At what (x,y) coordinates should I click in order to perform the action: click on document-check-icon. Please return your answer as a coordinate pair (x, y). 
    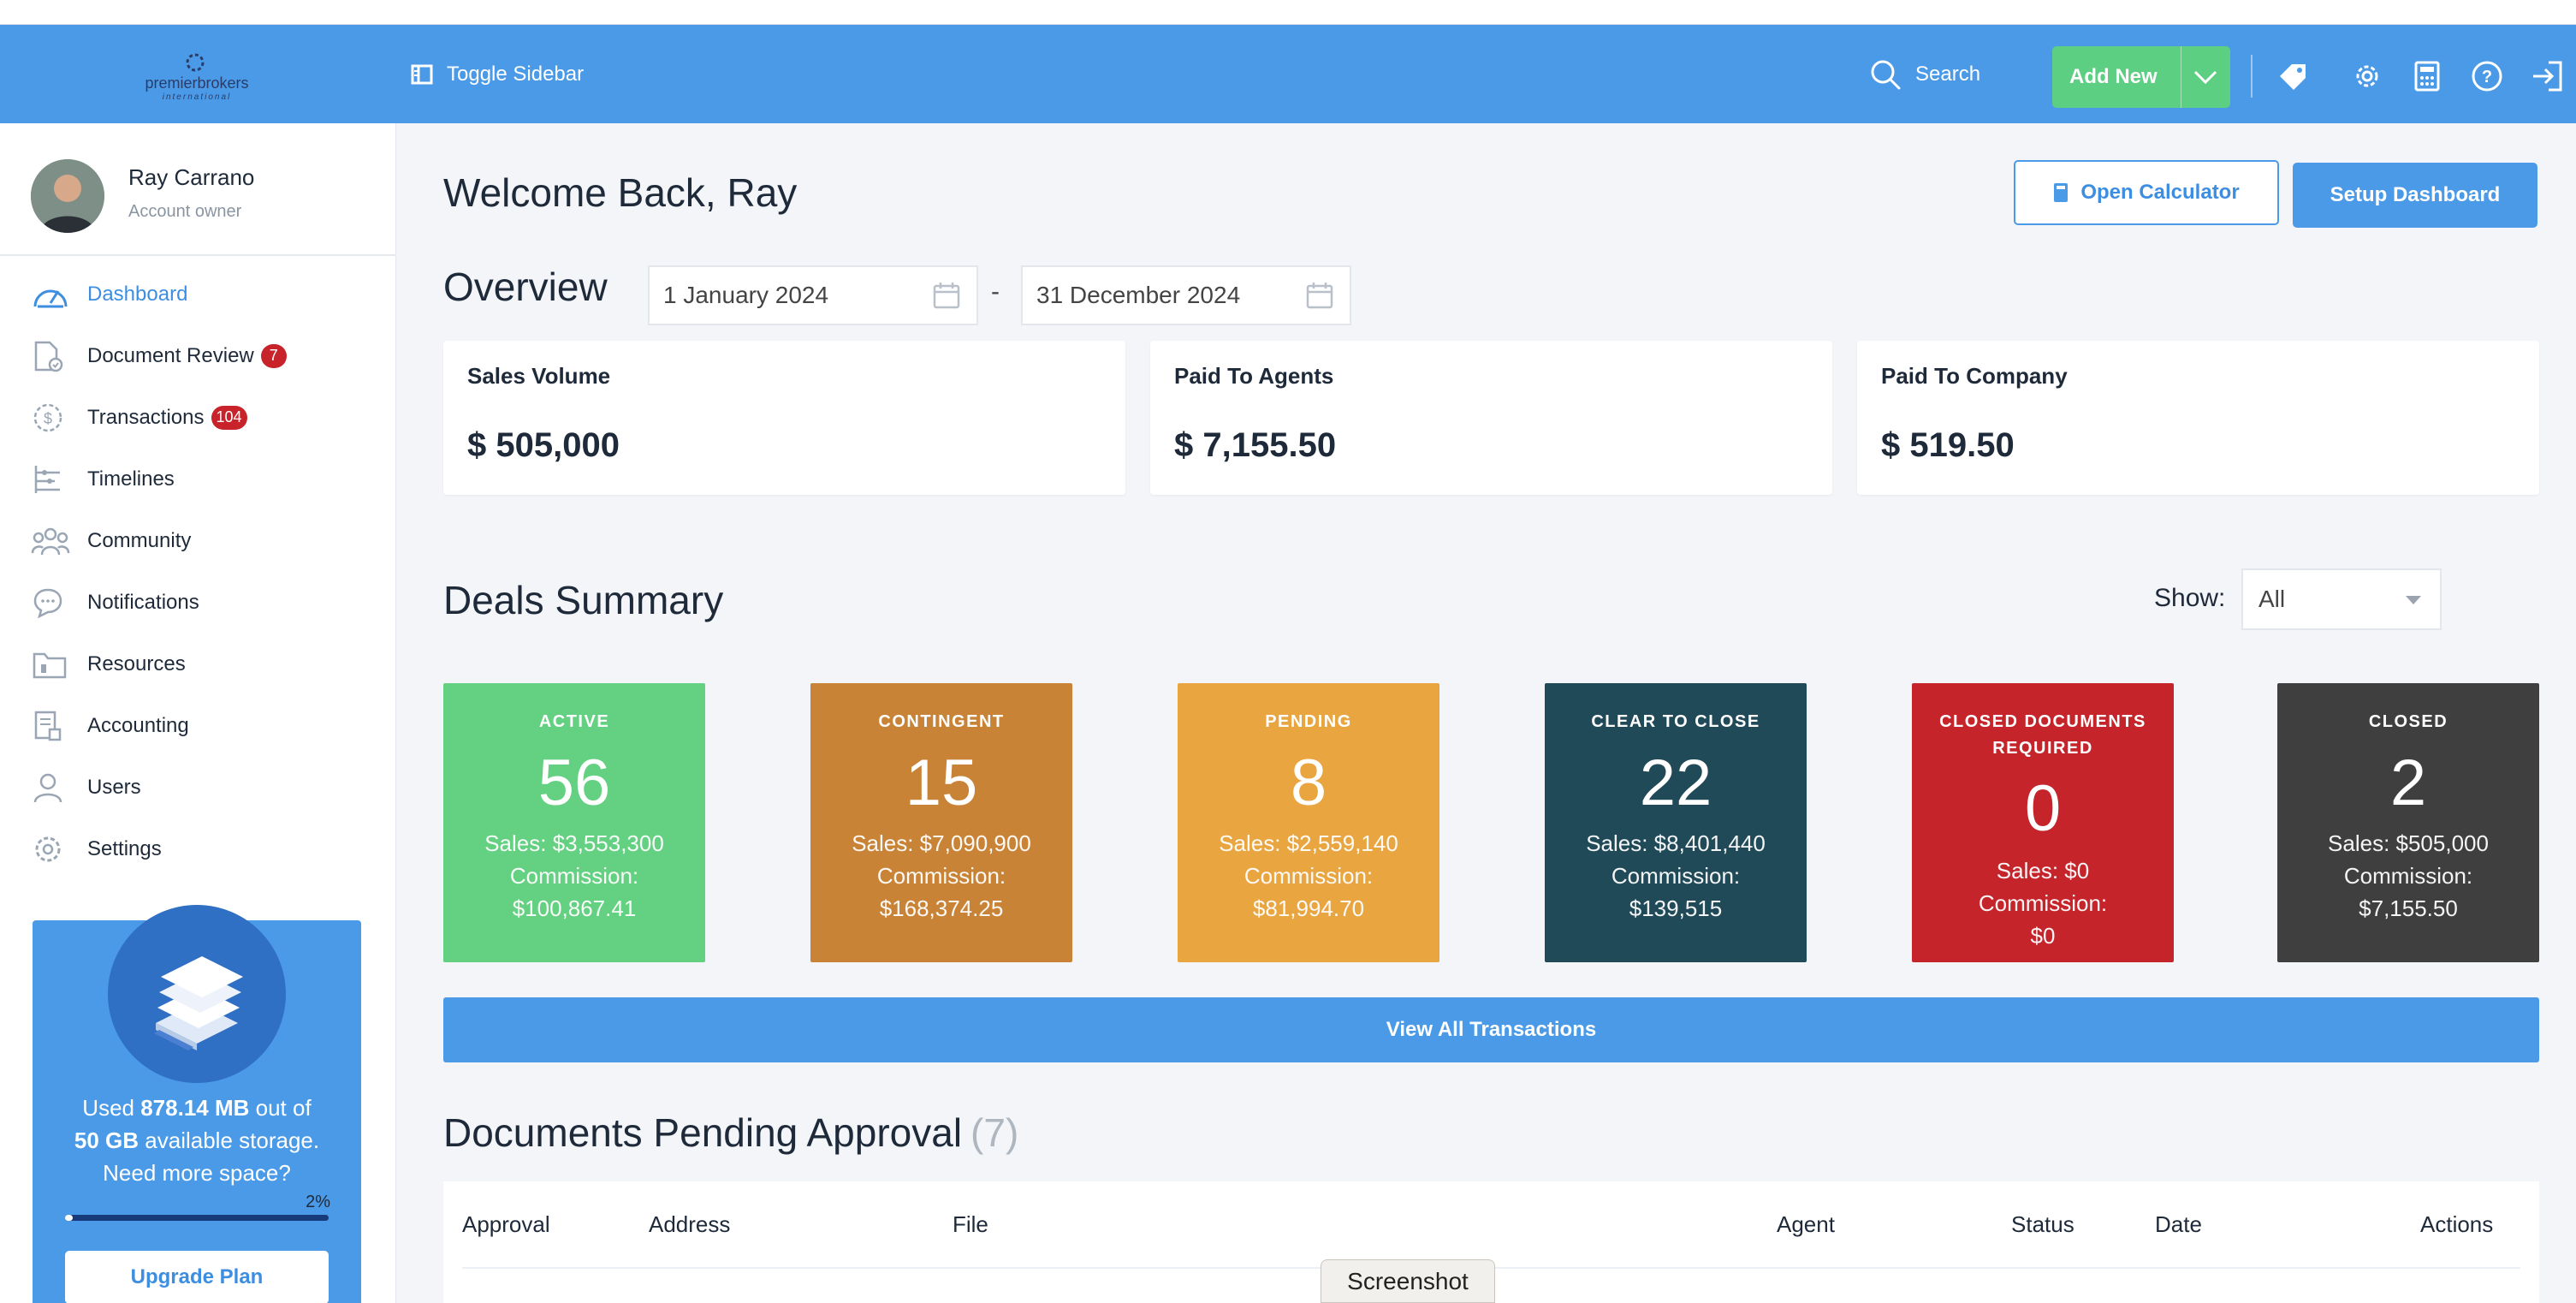
    Looking at the image, I should click on (51, 356).